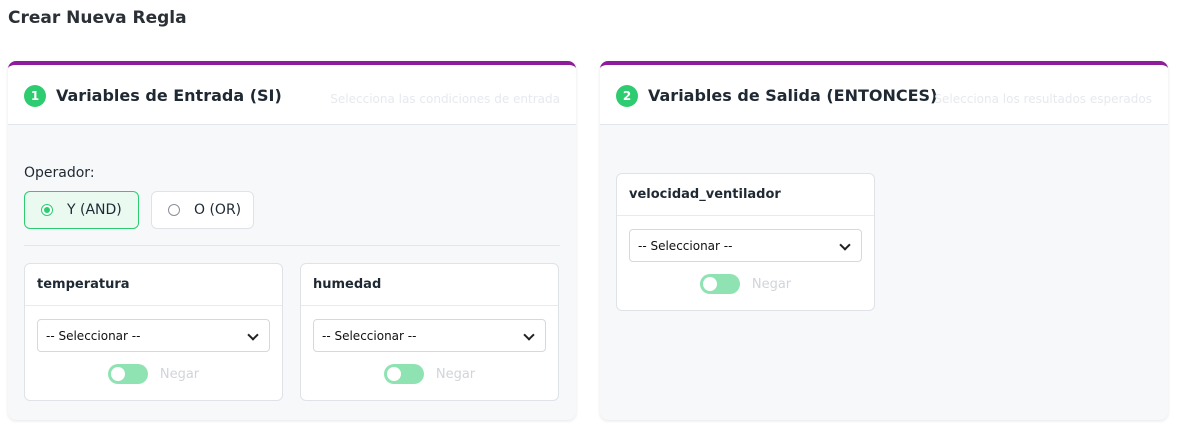  What do you see at coordinates (793, 95) in the screenshot?
I see `output-panel-title: Variables de Salida (ENTONCES)` at bounding box center [793, 95].